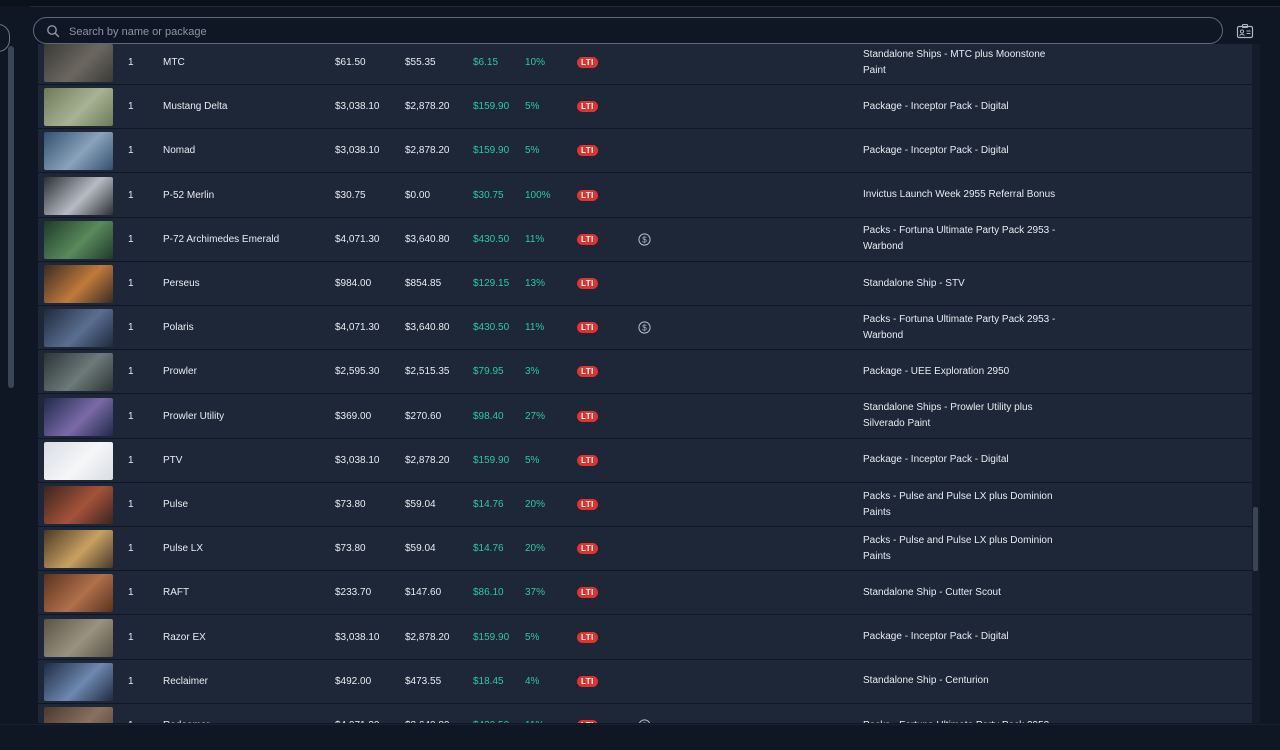 Image resolution: width=1280 pixels, height=750 pixels. I want to click on difference-cell: $14.76, so click(488, 549).